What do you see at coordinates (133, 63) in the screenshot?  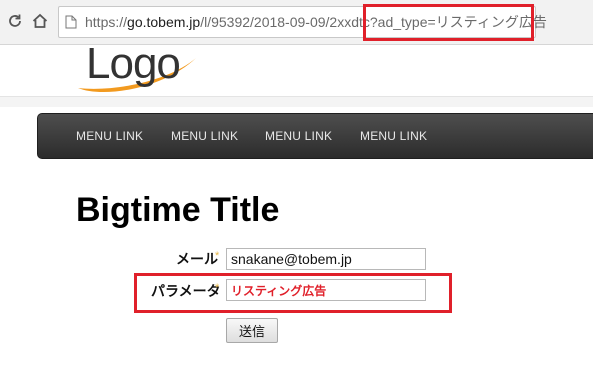 I see `logo-text: Logo` at bounding box center [133, 63].